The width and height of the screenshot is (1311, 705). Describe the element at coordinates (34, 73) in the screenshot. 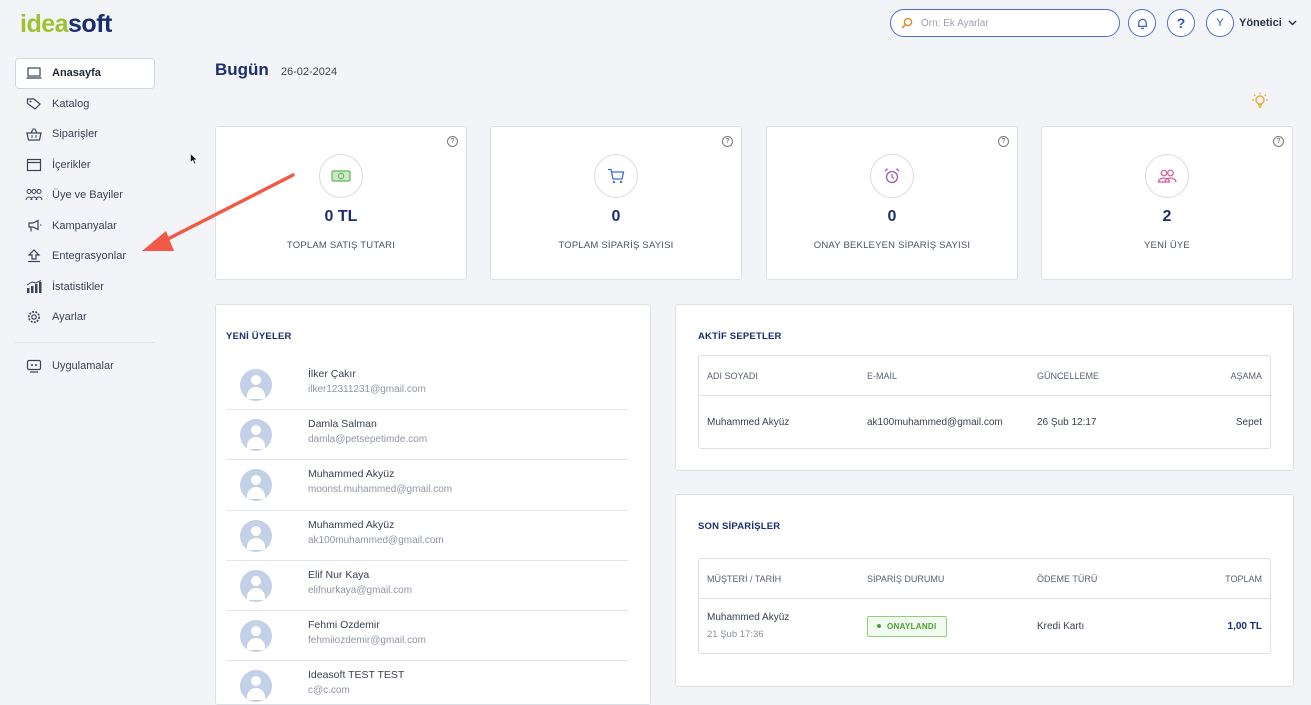

I see `laptop-icon` at that location.